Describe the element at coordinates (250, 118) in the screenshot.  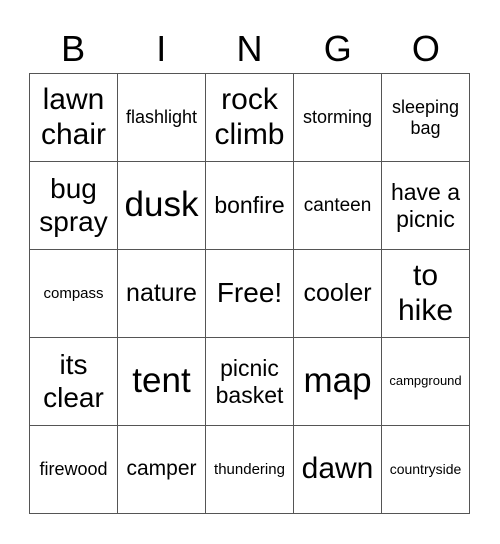
I see `bingo-cell: rock climb` at that location.